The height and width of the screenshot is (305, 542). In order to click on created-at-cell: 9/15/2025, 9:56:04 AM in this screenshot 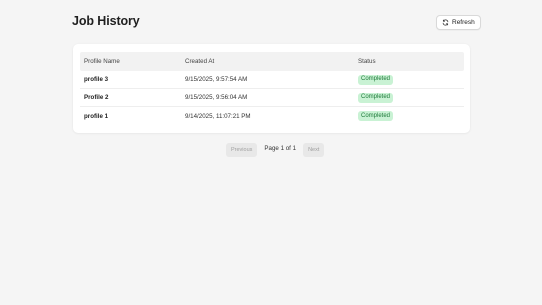, I will do `click(216, 97)`.